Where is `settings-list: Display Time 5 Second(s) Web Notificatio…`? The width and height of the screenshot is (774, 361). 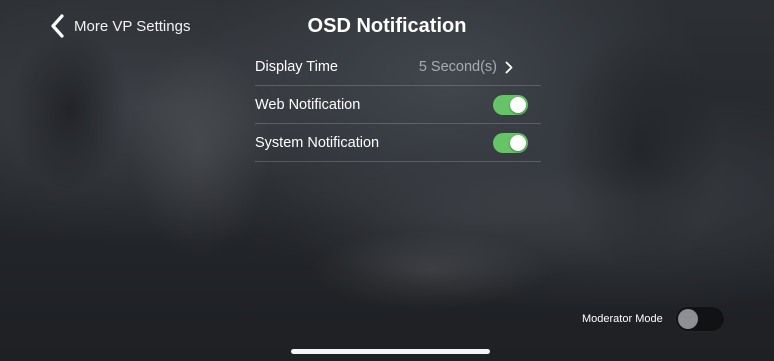 settings-list: Display Time 5 Second(s) Web Notificatio… is located at coordinates (394, 105).